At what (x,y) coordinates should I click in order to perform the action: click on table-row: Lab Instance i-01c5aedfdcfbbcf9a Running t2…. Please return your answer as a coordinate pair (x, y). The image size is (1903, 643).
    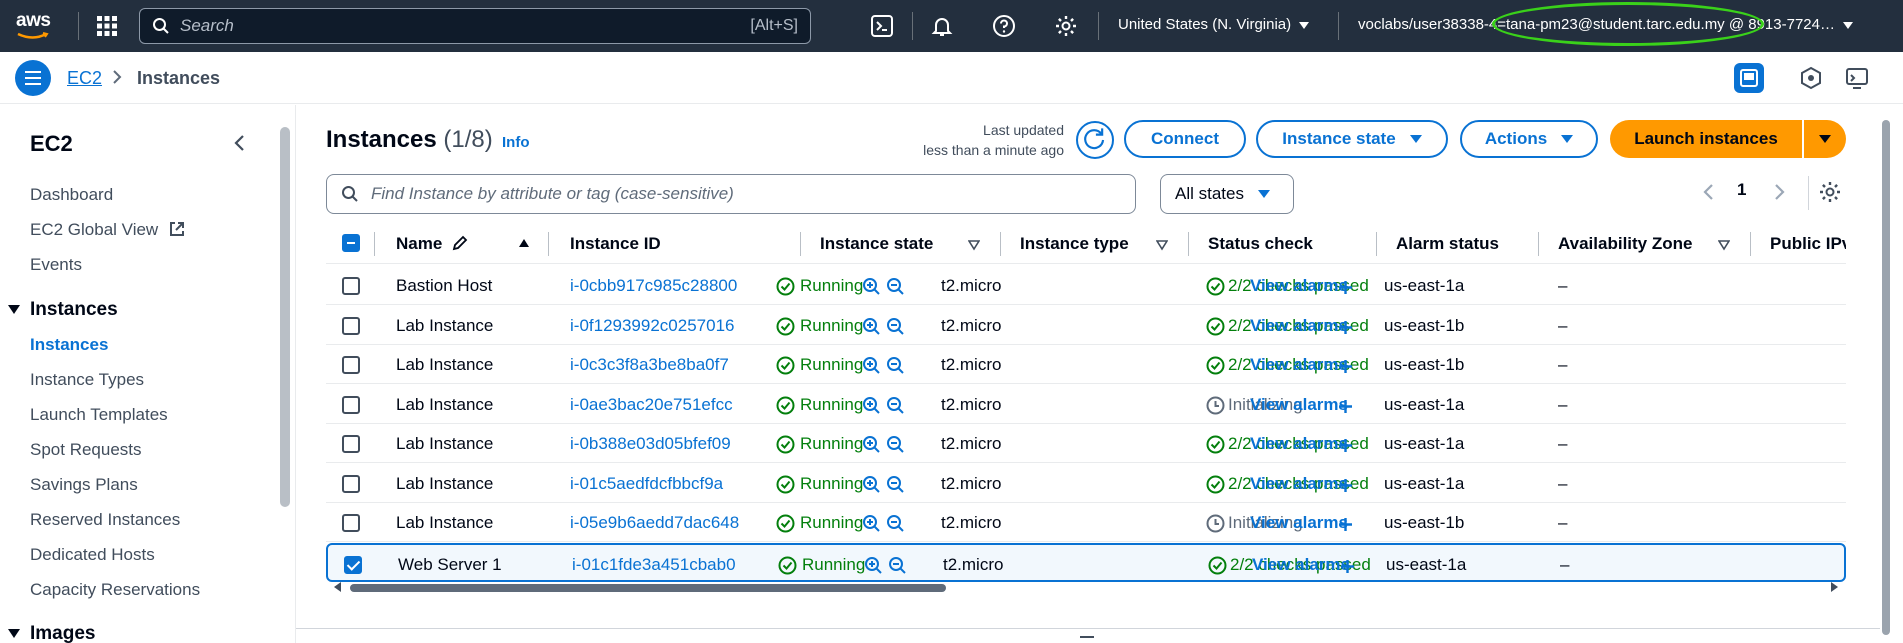
    Looking at the image, I should click on (1086, 483).